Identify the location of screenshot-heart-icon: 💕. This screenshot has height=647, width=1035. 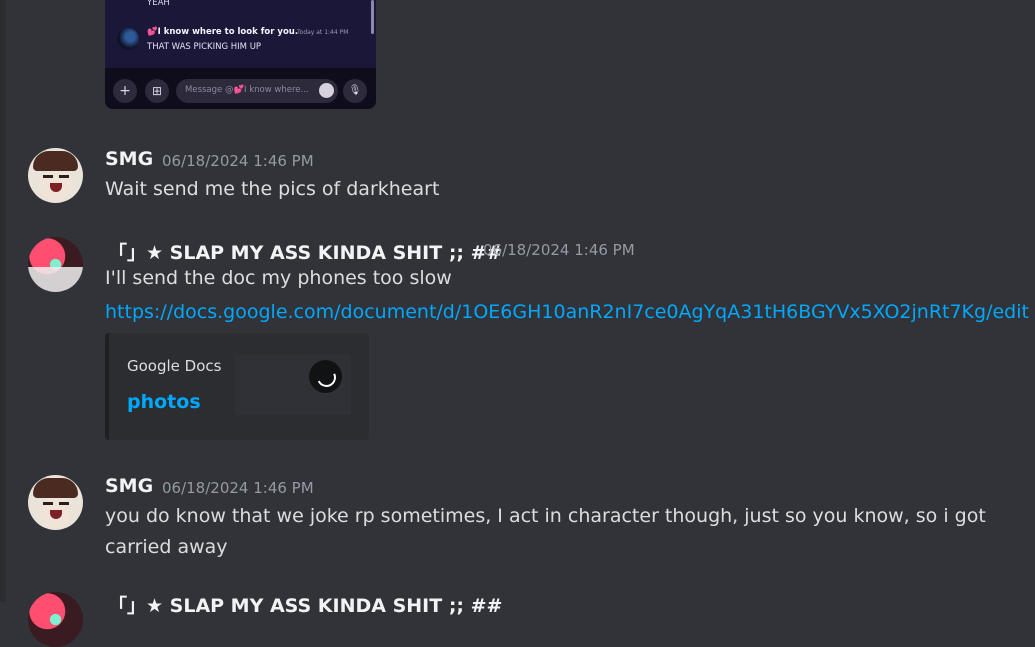
(152, 32).